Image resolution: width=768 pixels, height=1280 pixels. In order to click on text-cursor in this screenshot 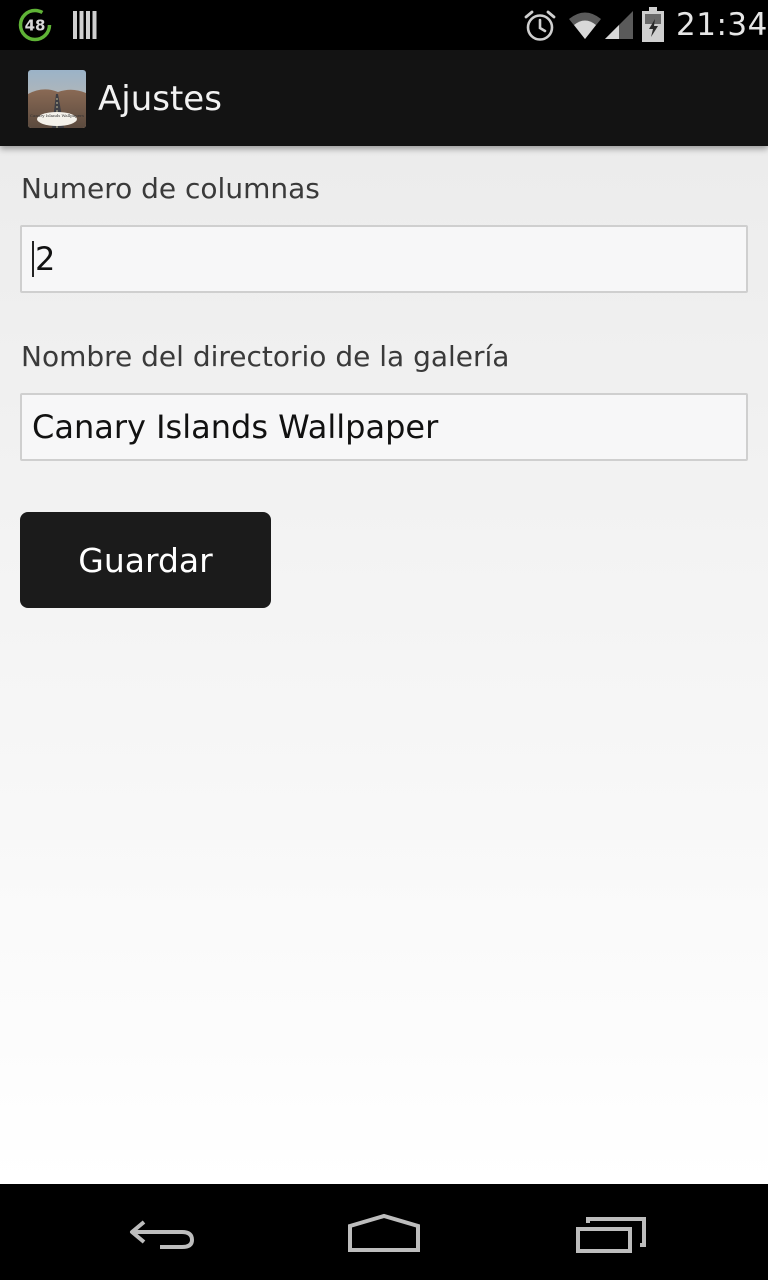, I will do `click(33, 259)`.